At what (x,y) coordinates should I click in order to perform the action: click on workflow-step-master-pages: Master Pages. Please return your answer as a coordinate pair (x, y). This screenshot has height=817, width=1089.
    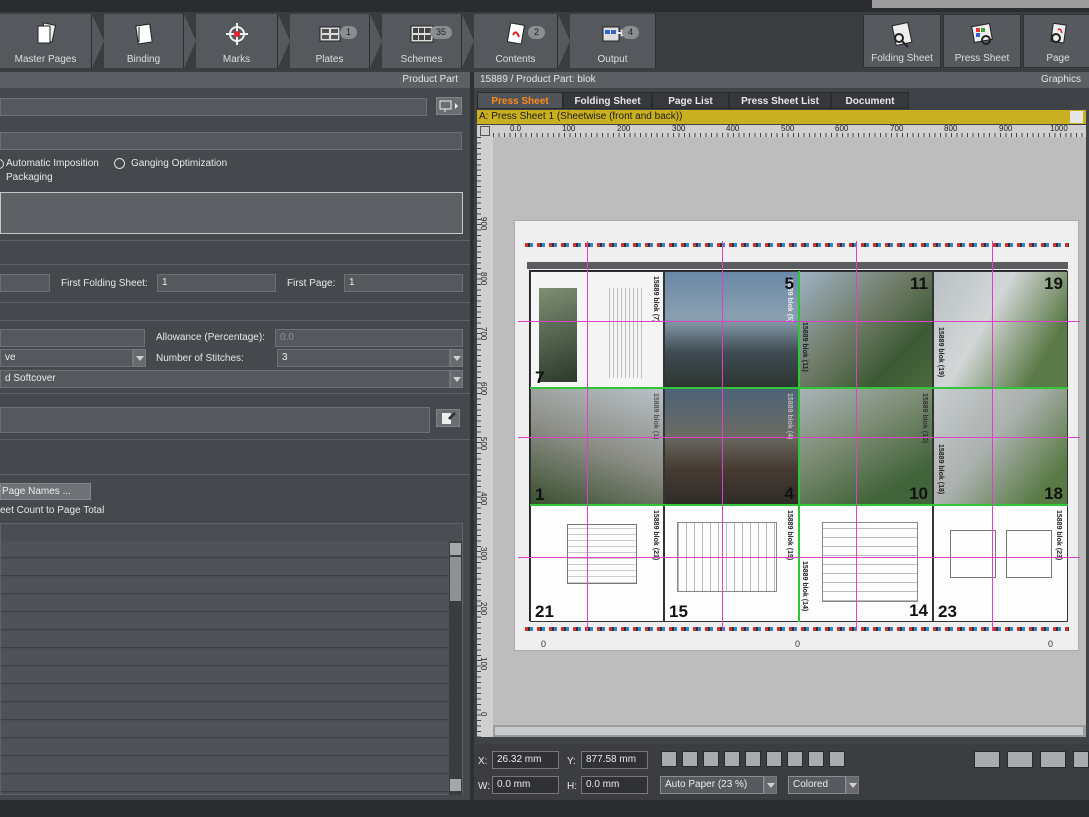
    Looking at the image, I should click on (46, 41).